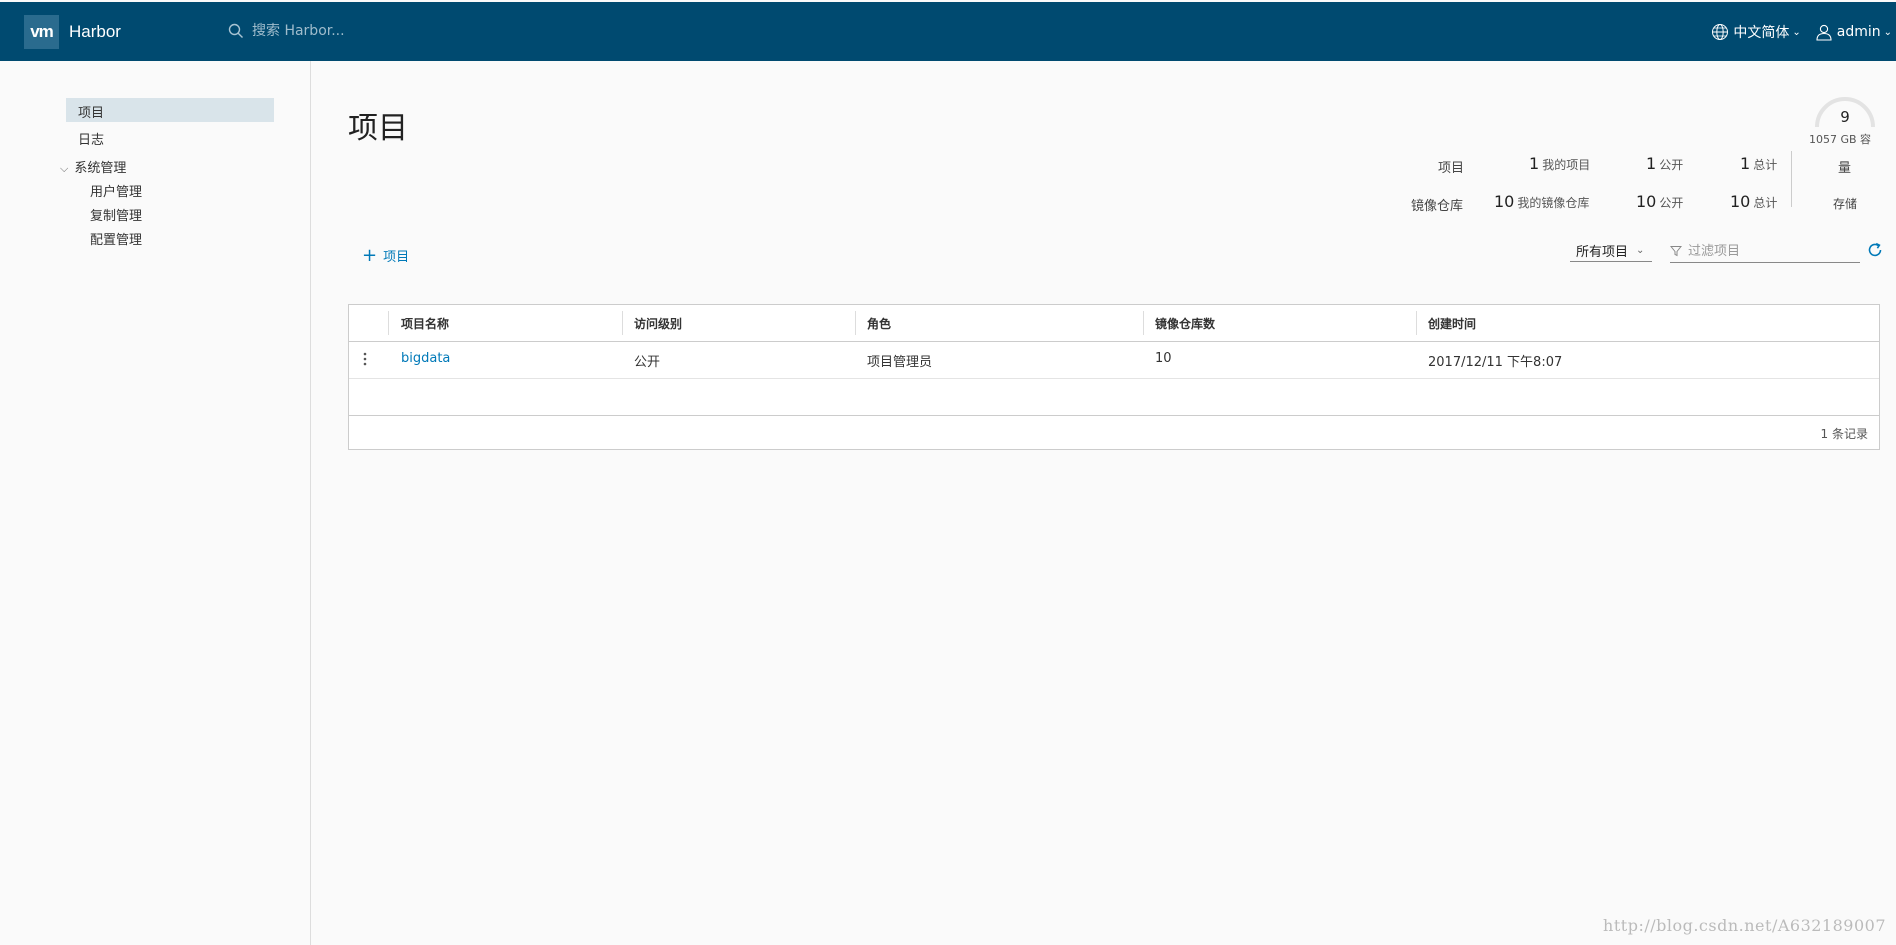  What do you see at coordinates (1875, 250) in the screenshot?
I see `refresh-icon` at bounding box center [1875, 250].